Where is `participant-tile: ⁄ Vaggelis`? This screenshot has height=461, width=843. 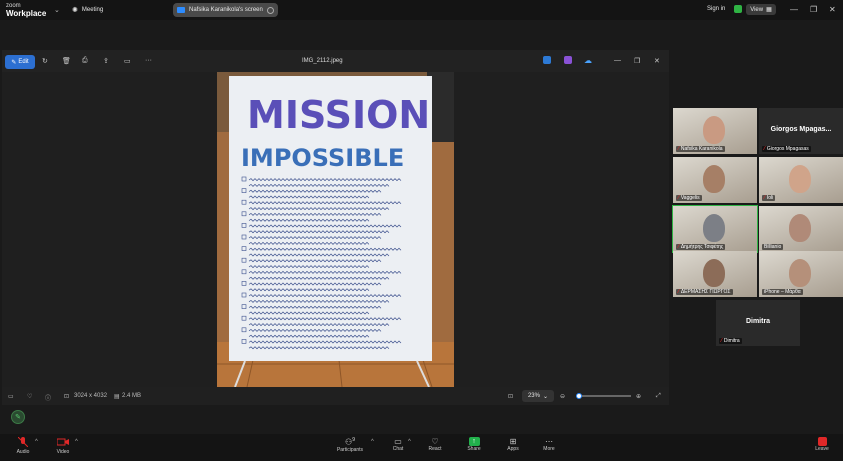 participant-tile: ⁄ Vaggelis is located at coordinates (715, 180).